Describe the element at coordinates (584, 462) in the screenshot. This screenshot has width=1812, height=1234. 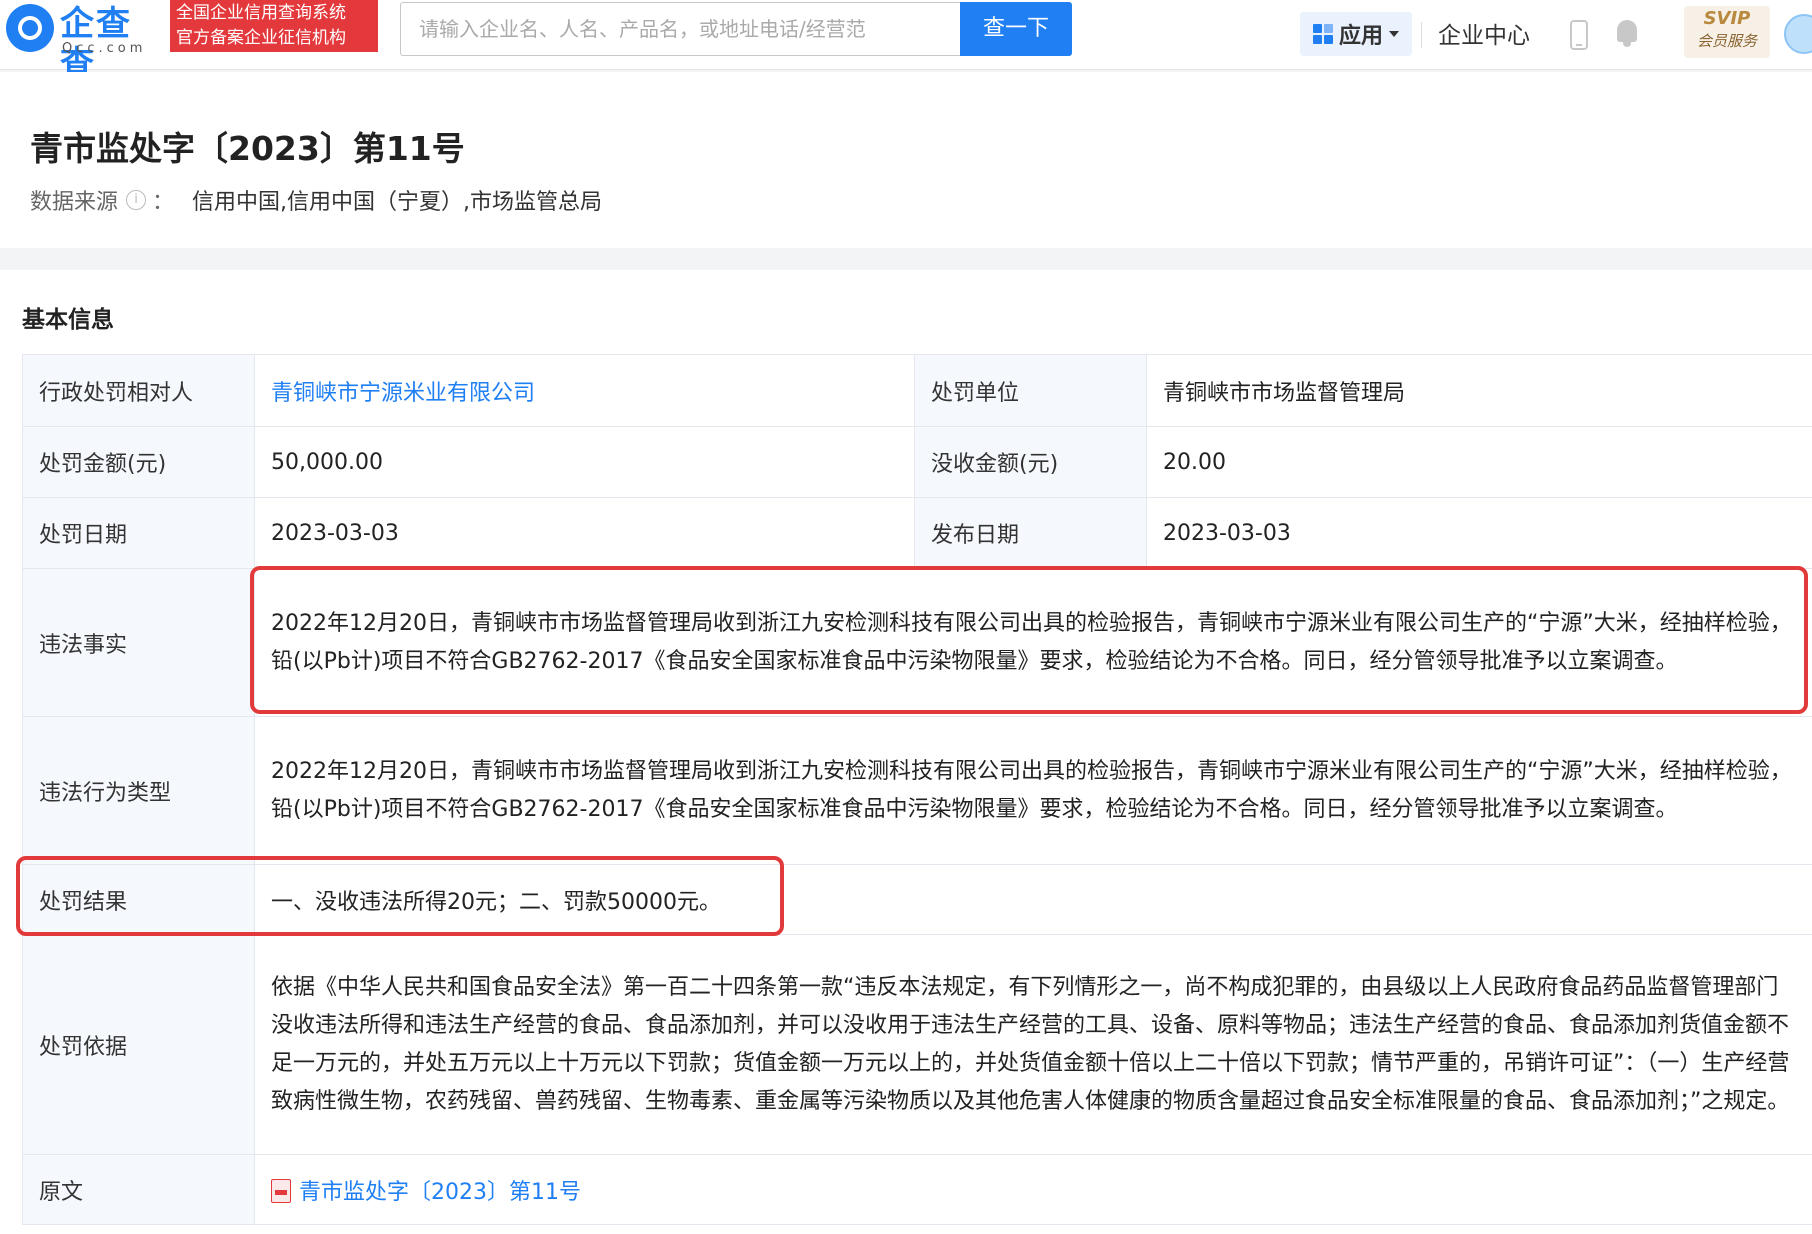
I see `amount-value: 50,000.00` at that location.